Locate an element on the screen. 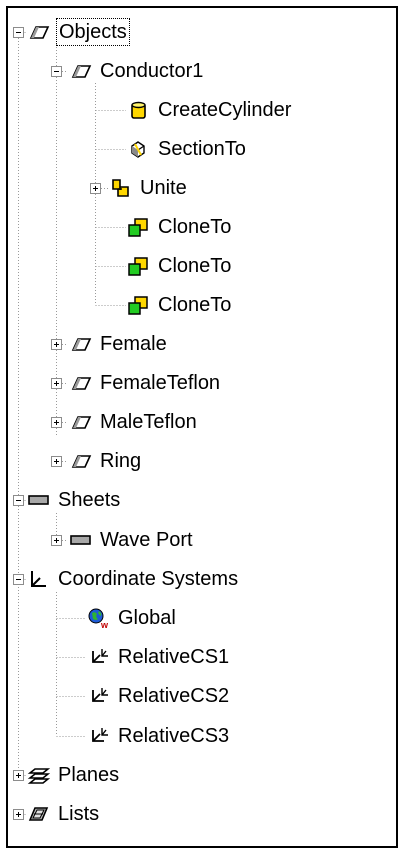  tree-node-planes: Planes is located at coordinates (73, 775).